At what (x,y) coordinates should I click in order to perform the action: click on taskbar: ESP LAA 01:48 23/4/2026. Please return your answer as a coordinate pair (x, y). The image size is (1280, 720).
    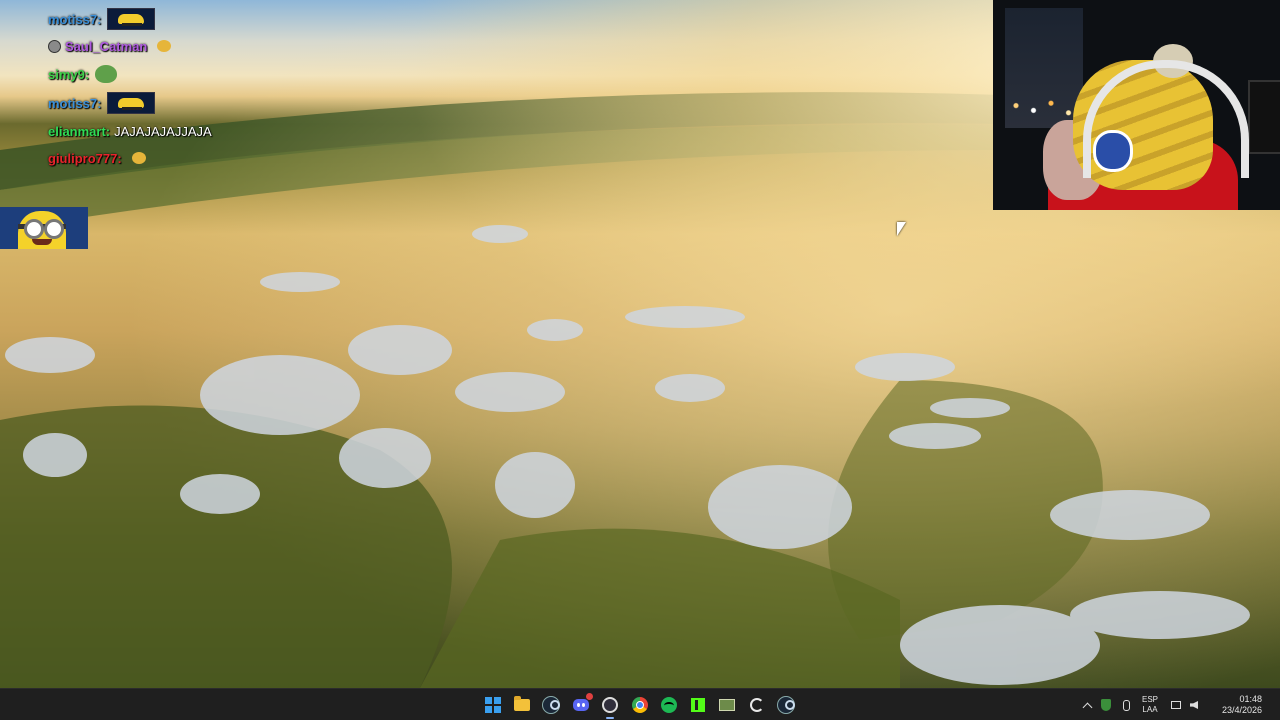
    Looking at the image, I should click on (640, 704).